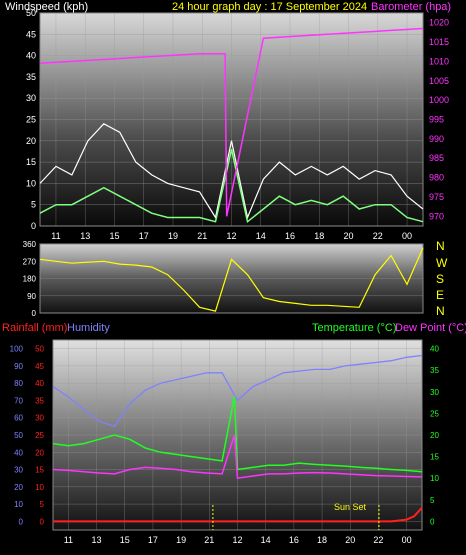 This screenshot has height=555, width=466. What do you see at coordinates (39, 366) in the screenshot?
I see `rain-axis-tick-label: 45` at bounding box center [39, 366].